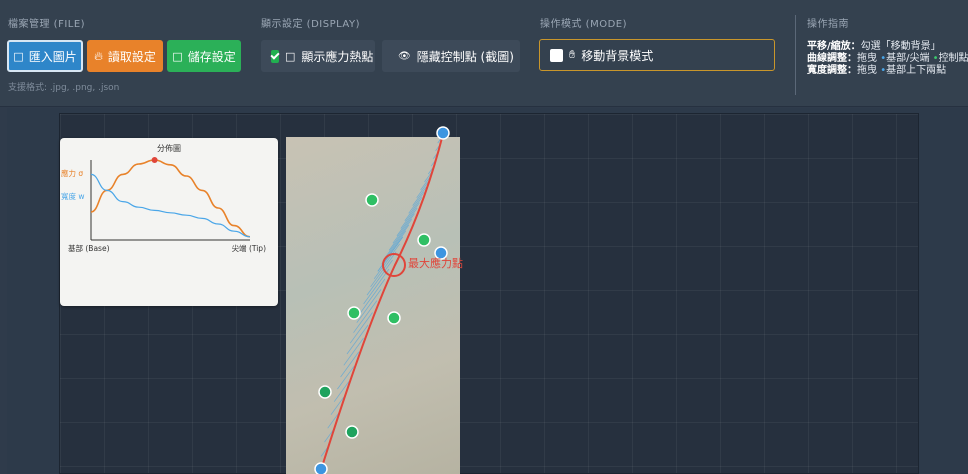 Image resolution: width=968 pixels, height=474 pixels. Describe the element at coordinates (443, 133) in the screenshot. I see `tip-control-point` at that location.